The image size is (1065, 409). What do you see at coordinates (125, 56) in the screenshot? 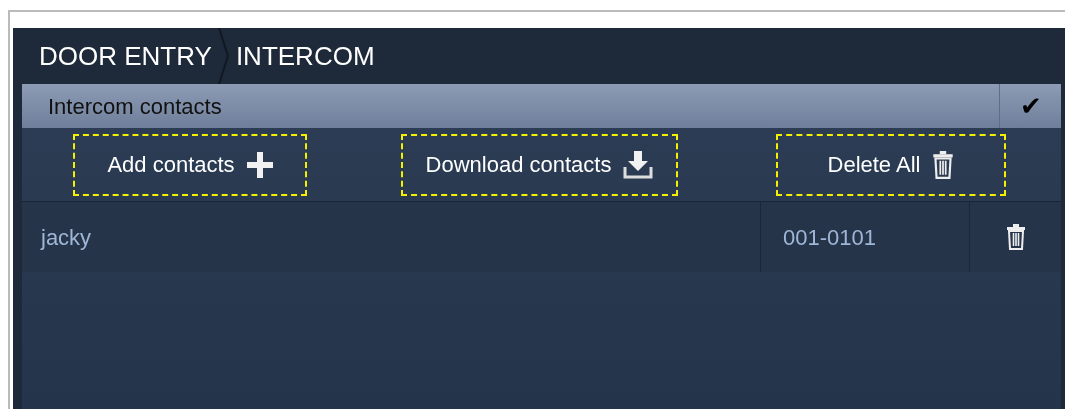
I see `breadcrumb-item: DOOR ENTRY` at bounding box center [125, 56].